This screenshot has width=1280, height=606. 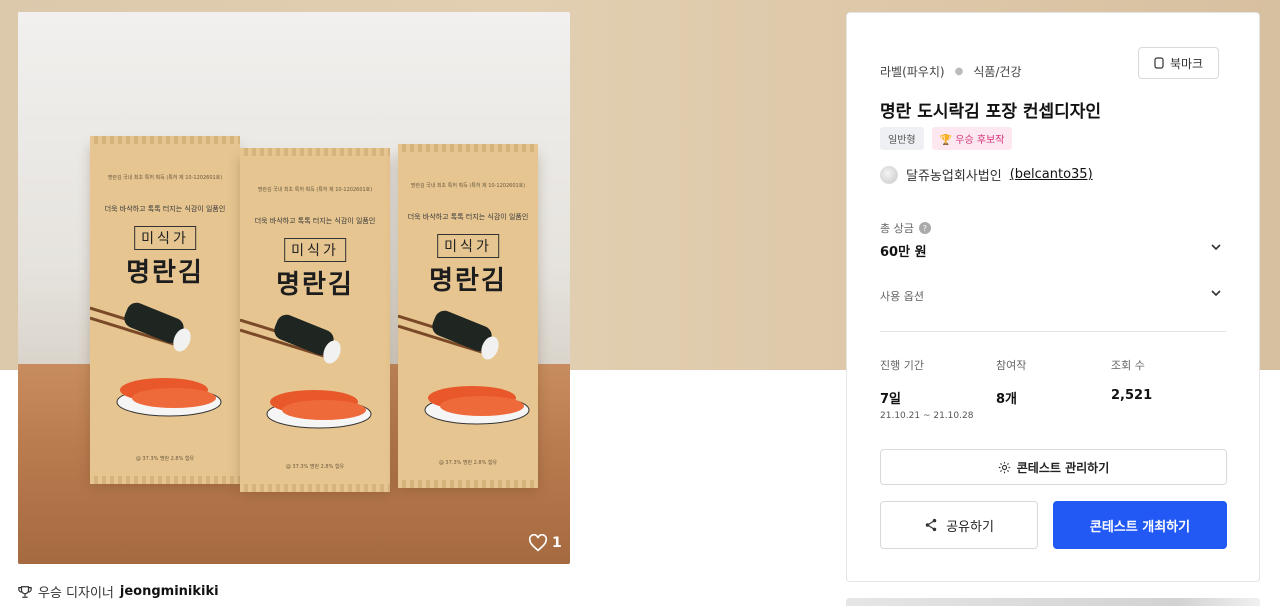 I want to click on host-contest-button: 콘테스트 개최하기, so click(x=1140, y=525).